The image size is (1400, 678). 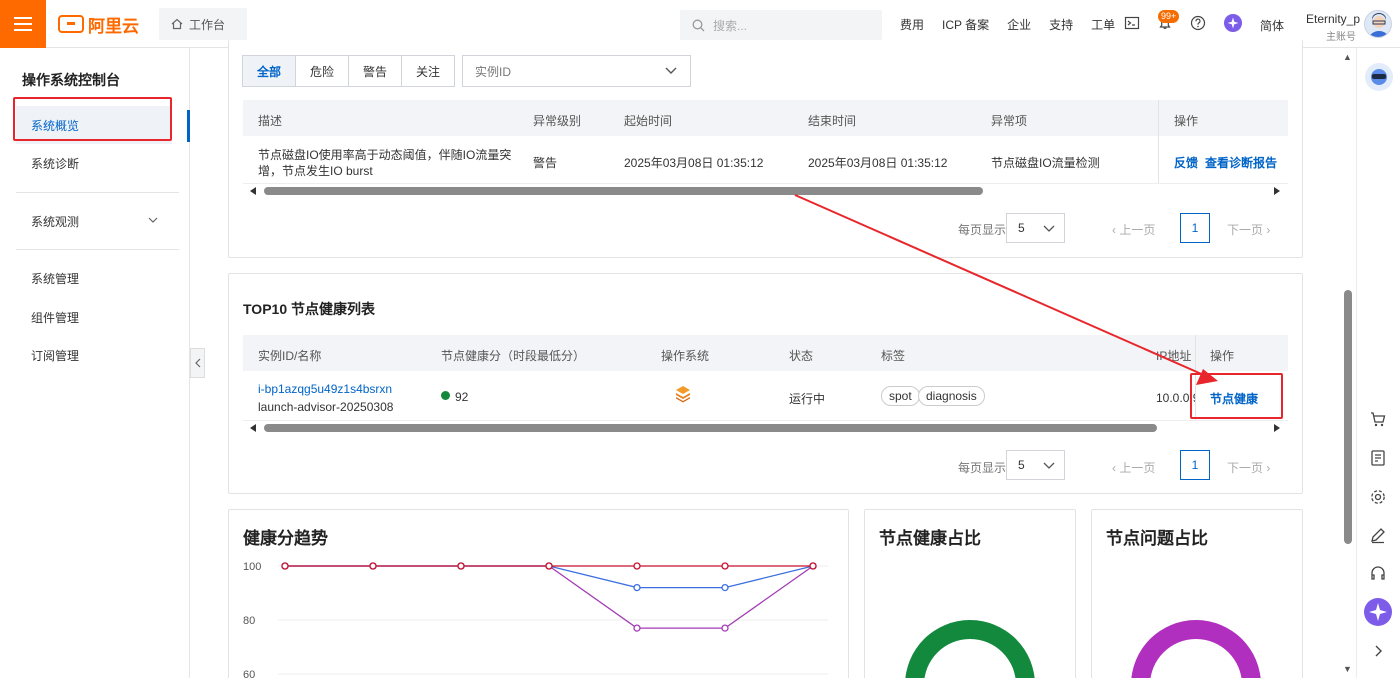 I want to click on row-start: 2025年03月08日 01:35:12, so click(x=694, y=163).